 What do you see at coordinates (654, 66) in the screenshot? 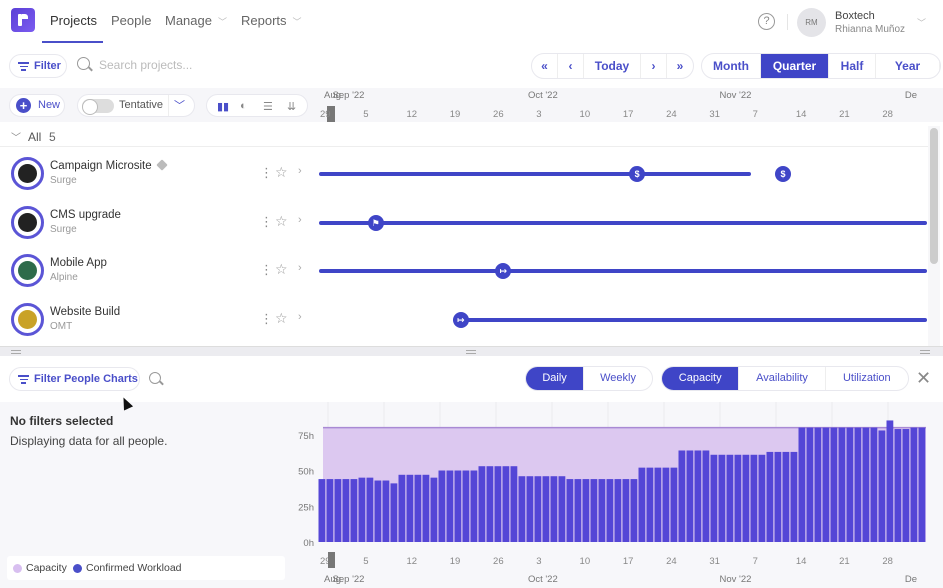
I see `next-button: ›` at bounding box center [654, 66].